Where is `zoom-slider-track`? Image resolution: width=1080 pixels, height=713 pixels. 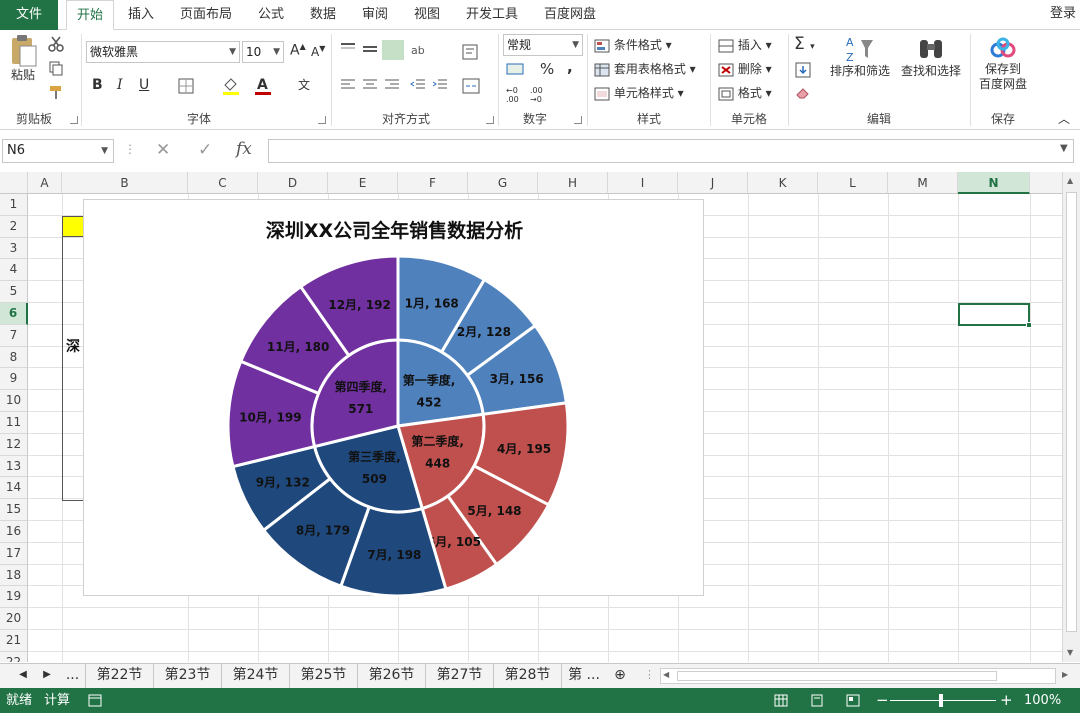
zoom-slider-track is located at coordinates (943, 700).